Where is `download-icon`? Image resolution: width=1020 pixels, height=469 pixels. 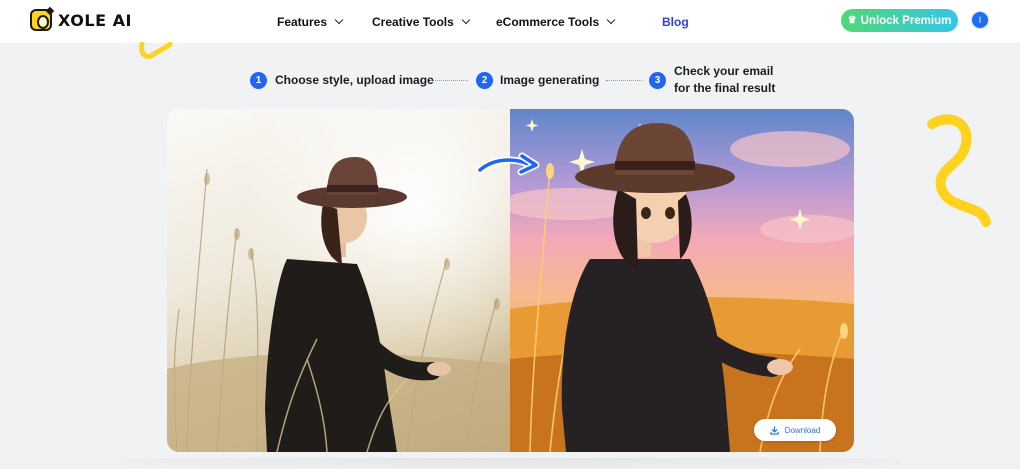 download-icon is located at coordinates (774, 430).